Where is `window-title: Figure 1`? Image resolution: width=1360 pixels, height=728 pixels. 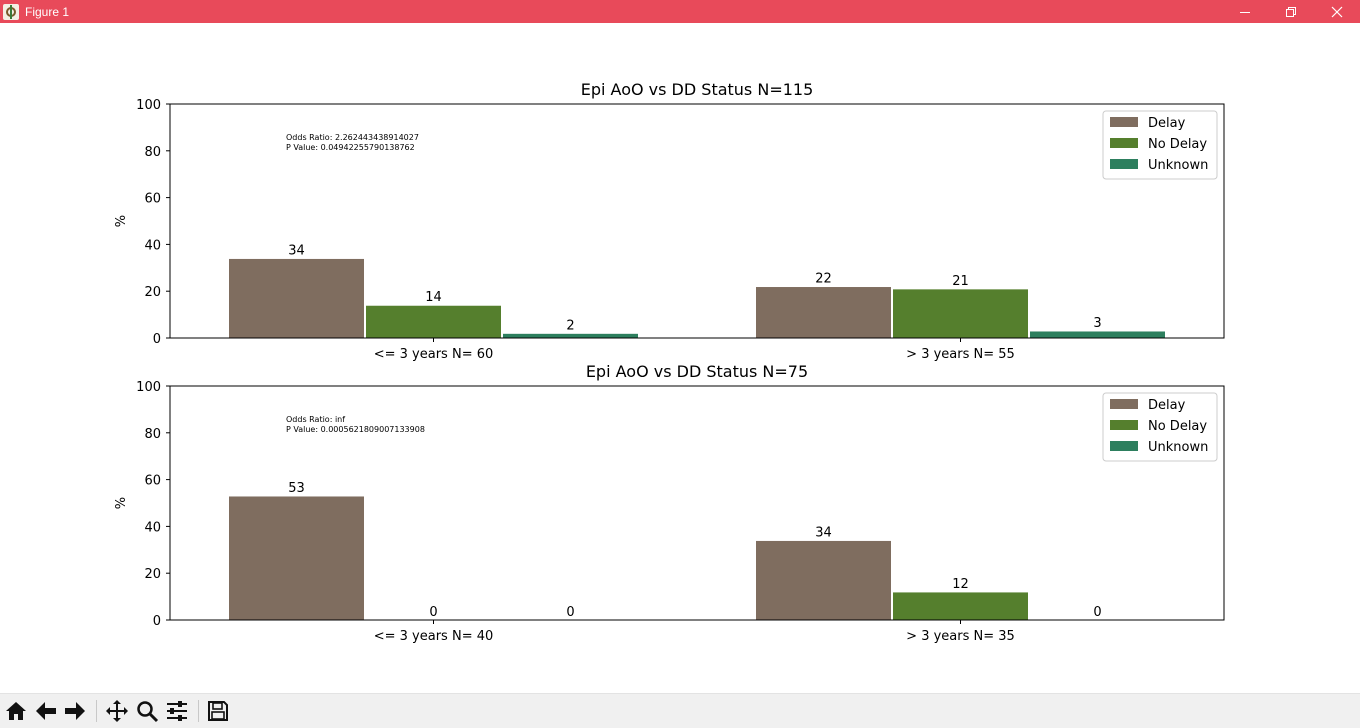 window-title: Figure 1 is located at coordinates (47, 11).